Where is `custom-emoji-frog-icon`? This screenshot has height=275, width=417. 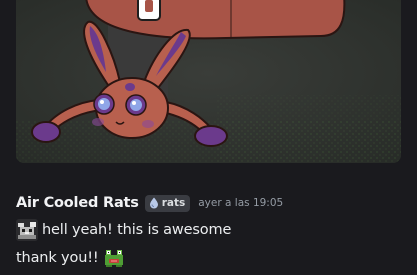
custom-emoji-frog-icon is located at coordinates (113, 258).